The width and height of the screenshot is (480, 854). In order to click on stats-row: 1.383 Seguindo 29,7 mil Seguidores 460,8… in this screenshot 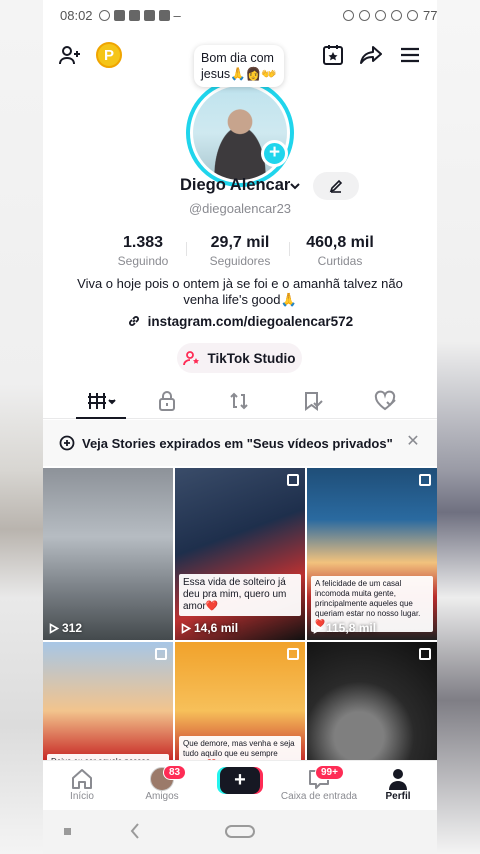, I will do `click(240, 252)`.